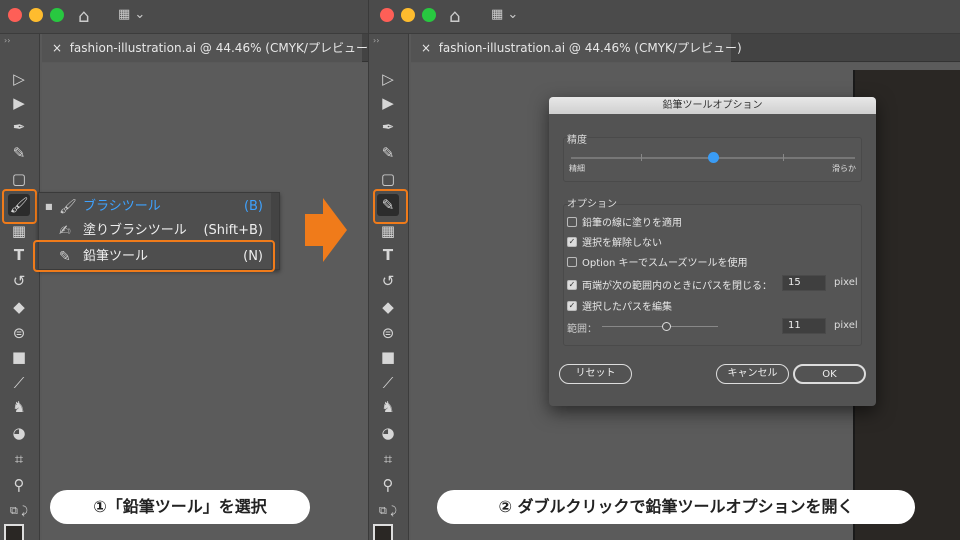 Image resolution: width=960 pixels, height=540 pixels. Describe the element at coordinates (577, 140) in the screenshot. I see `precision-label: 精度` at that location.